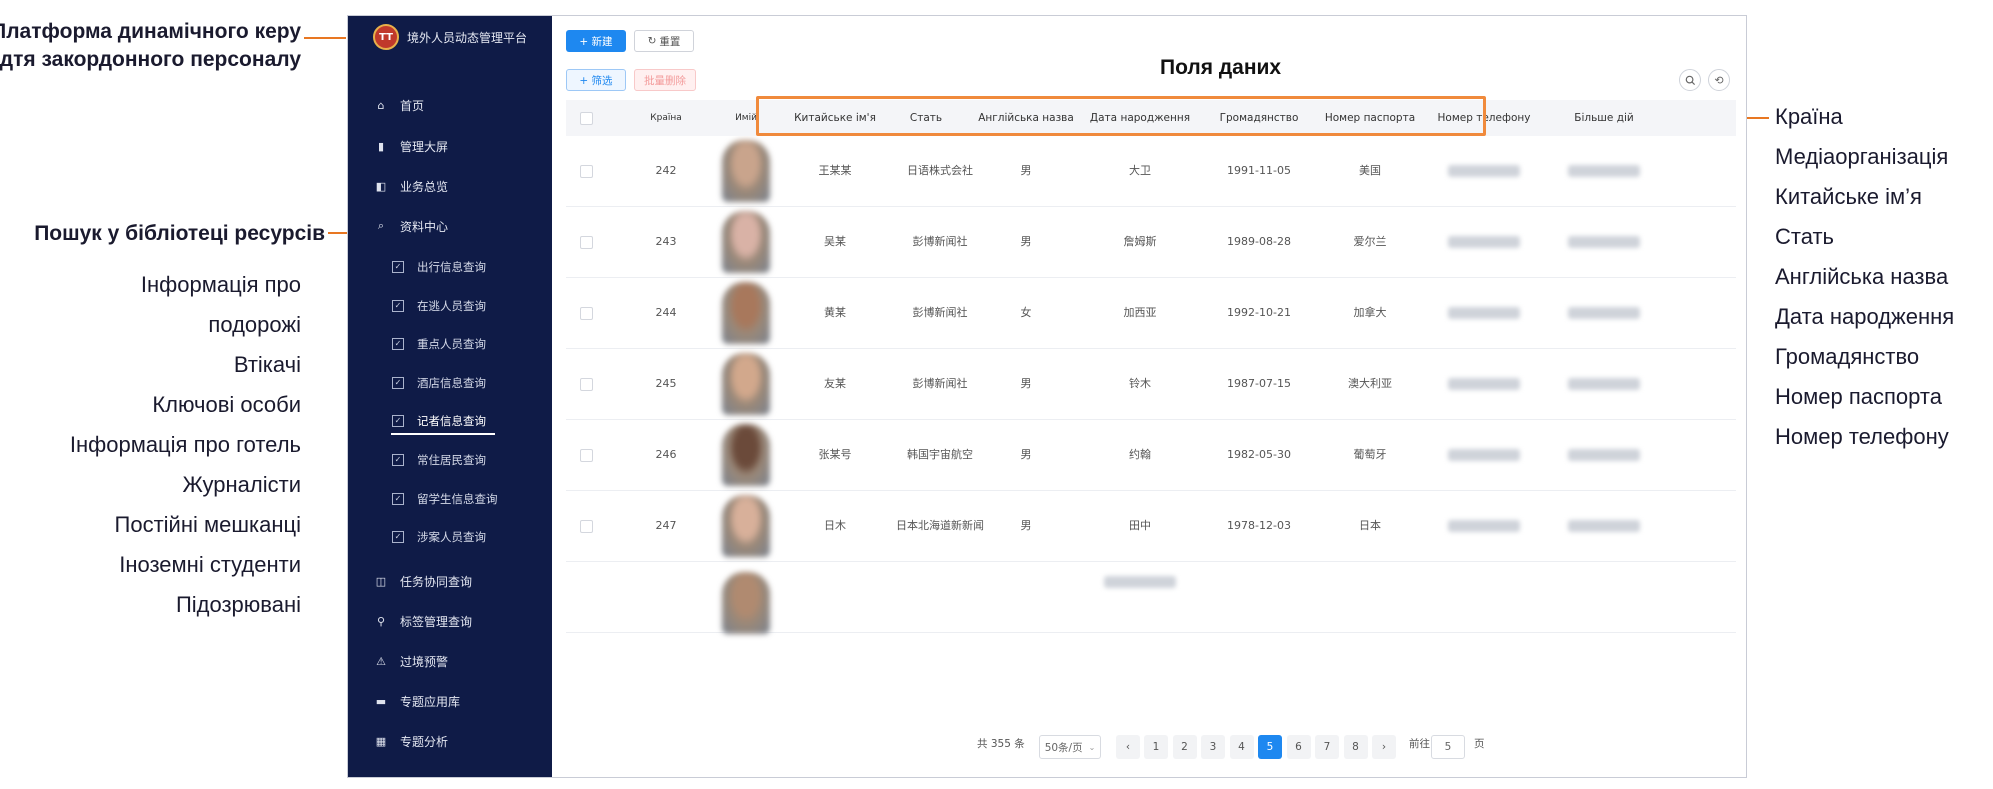 The width and height of the screenshot is (1993, 789). I want to click on total-count: 共 355 条, so click(1001, 744).